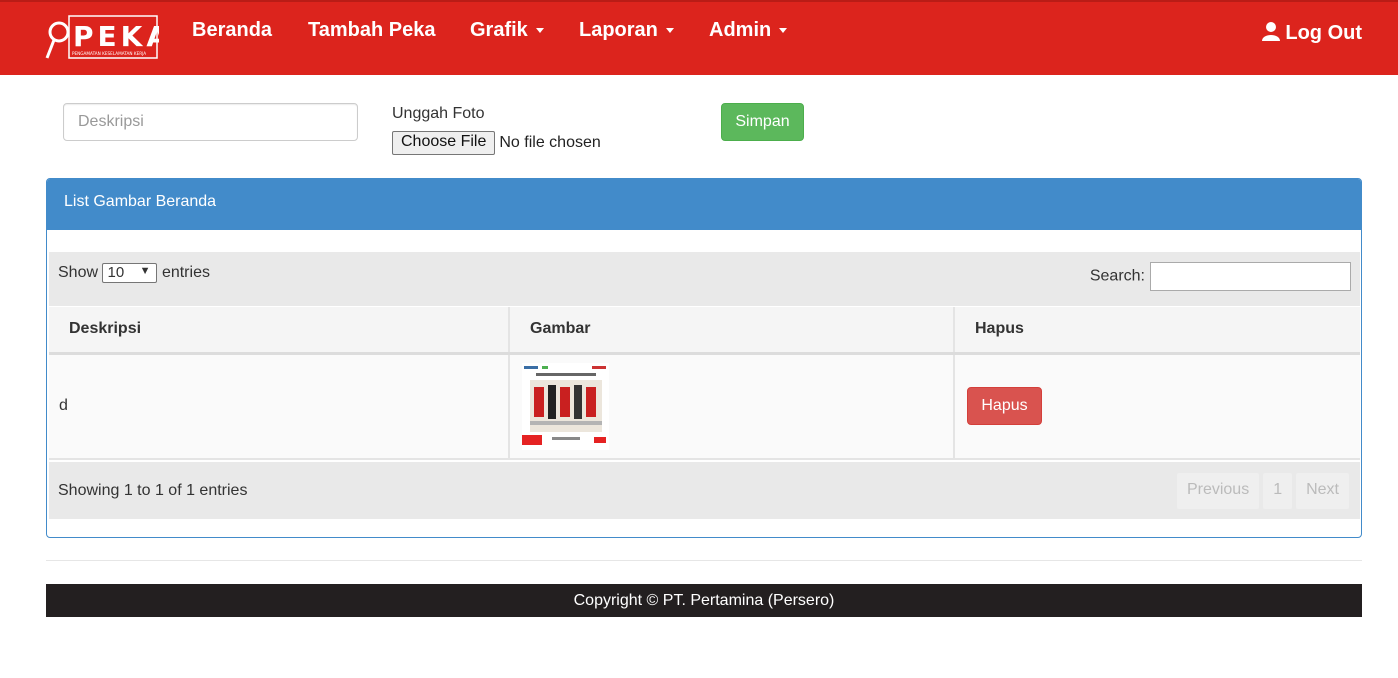 This screenshot has height=678, width=1398. Describe the element at coordinates (1004, 406) in the screenshot. I see `delete-button: Hapus` at that location.